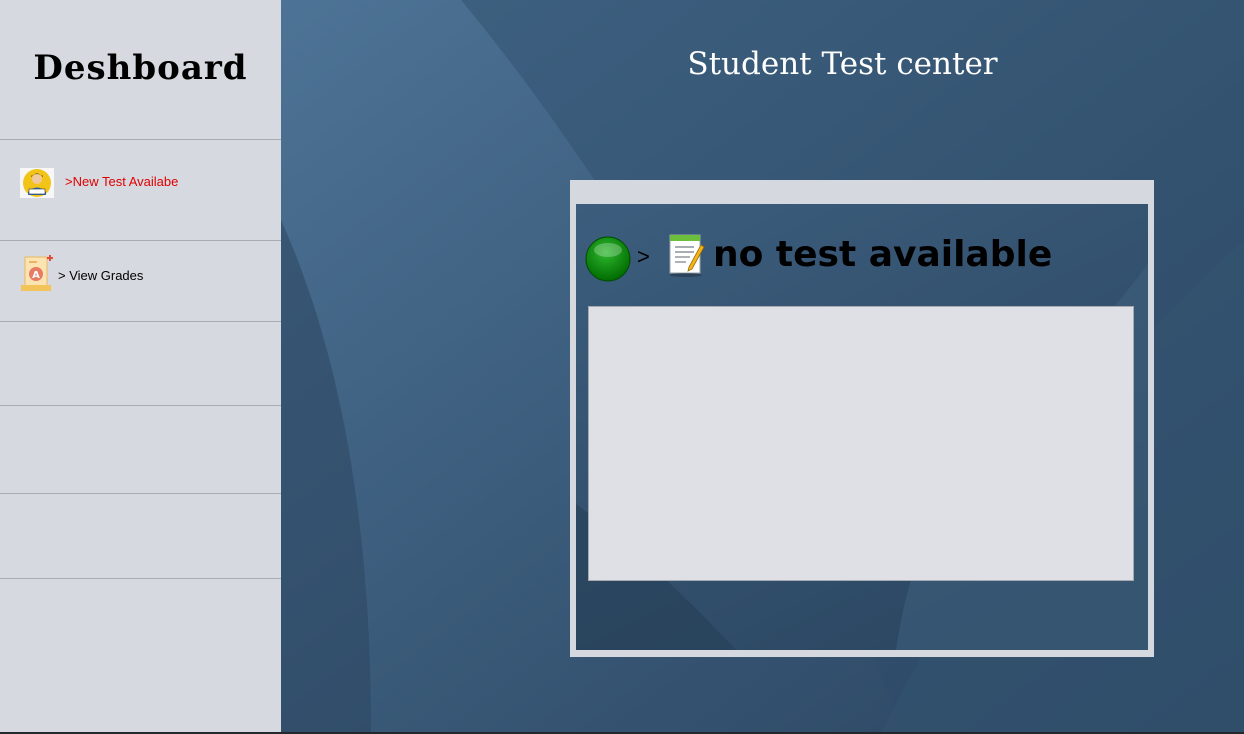 This screenshot has width=1244, height=734. Describe the element at coordinates (37, 185) in the screenshot. I see `student-reading-icon` at that location.